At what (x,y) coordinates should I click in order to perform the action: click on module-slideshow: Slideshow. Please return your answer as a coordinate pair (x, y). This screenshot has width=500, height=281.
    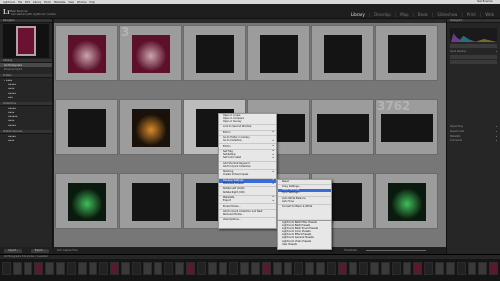
    Looking at the image, I should click on (447, 14).